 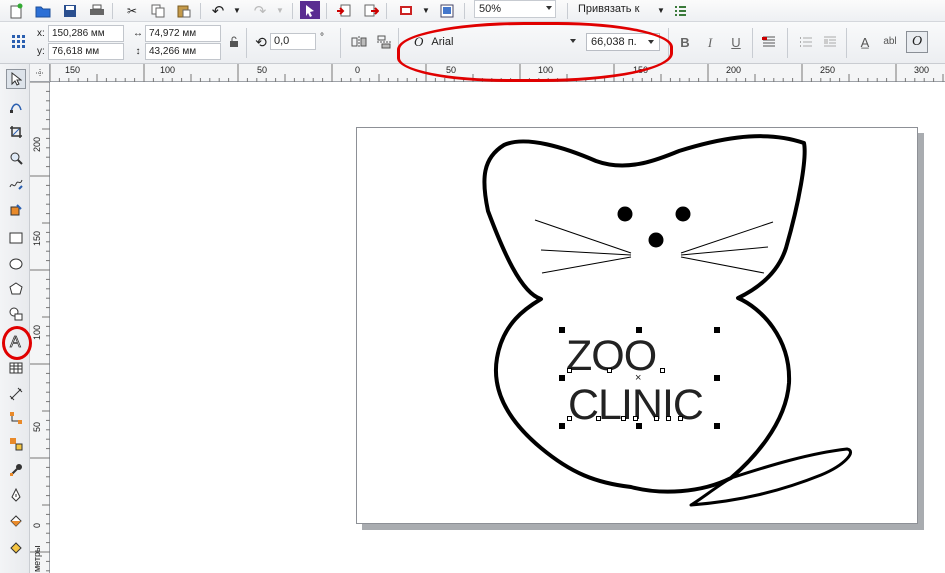 I want to click on ellipse-tool-icon, so click(x=16, y=264).